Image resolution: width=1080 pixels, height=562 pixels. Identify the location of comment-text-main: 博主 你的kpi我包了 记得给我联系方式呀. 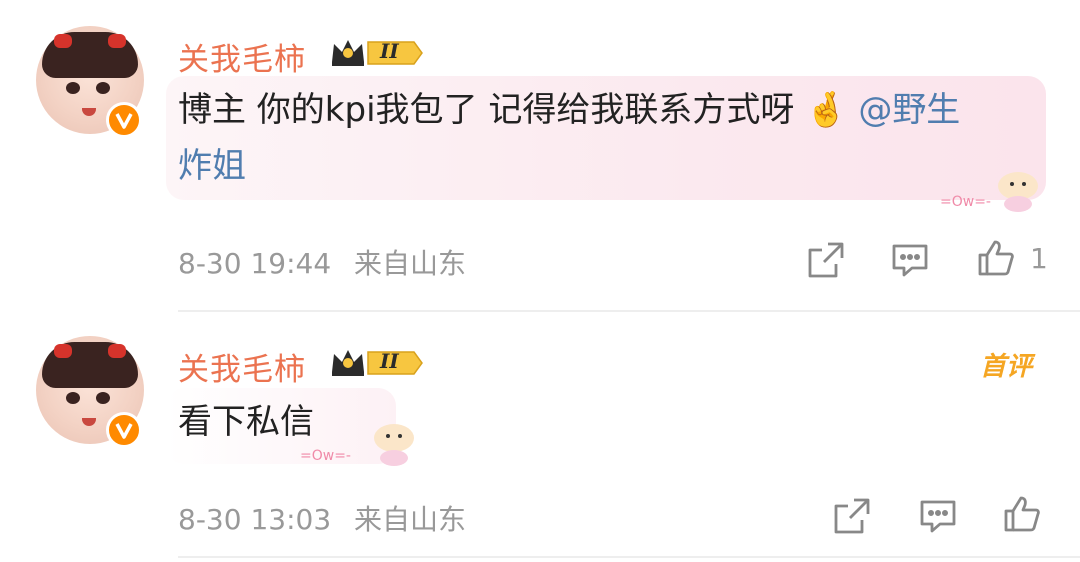
(486, 110).